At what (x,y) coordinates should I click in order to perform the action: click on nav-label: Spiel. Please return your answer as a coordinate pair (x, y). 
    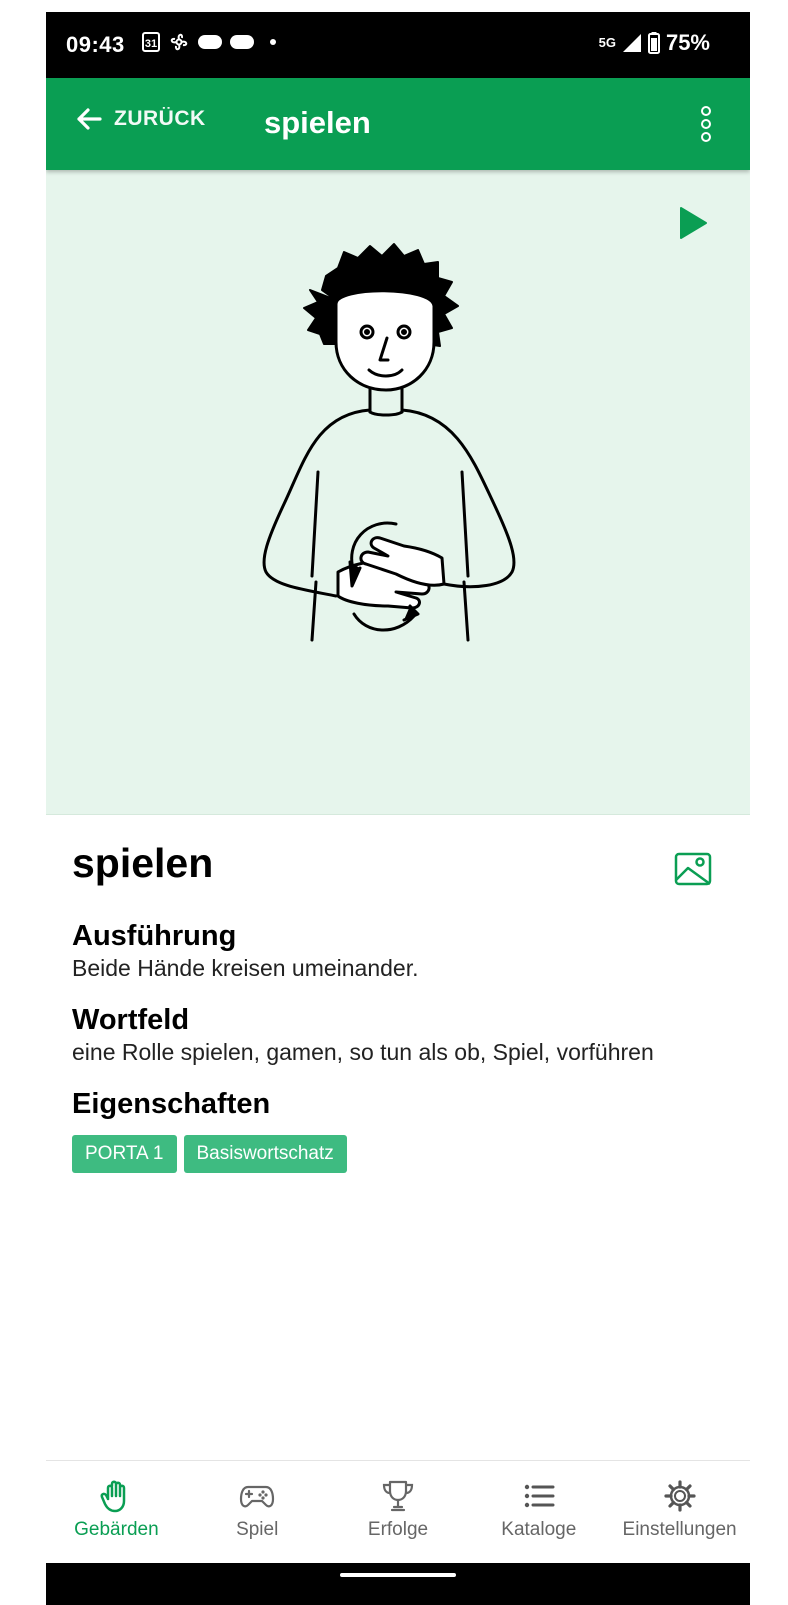
    Looking at the image, I should click on (257, 1529).